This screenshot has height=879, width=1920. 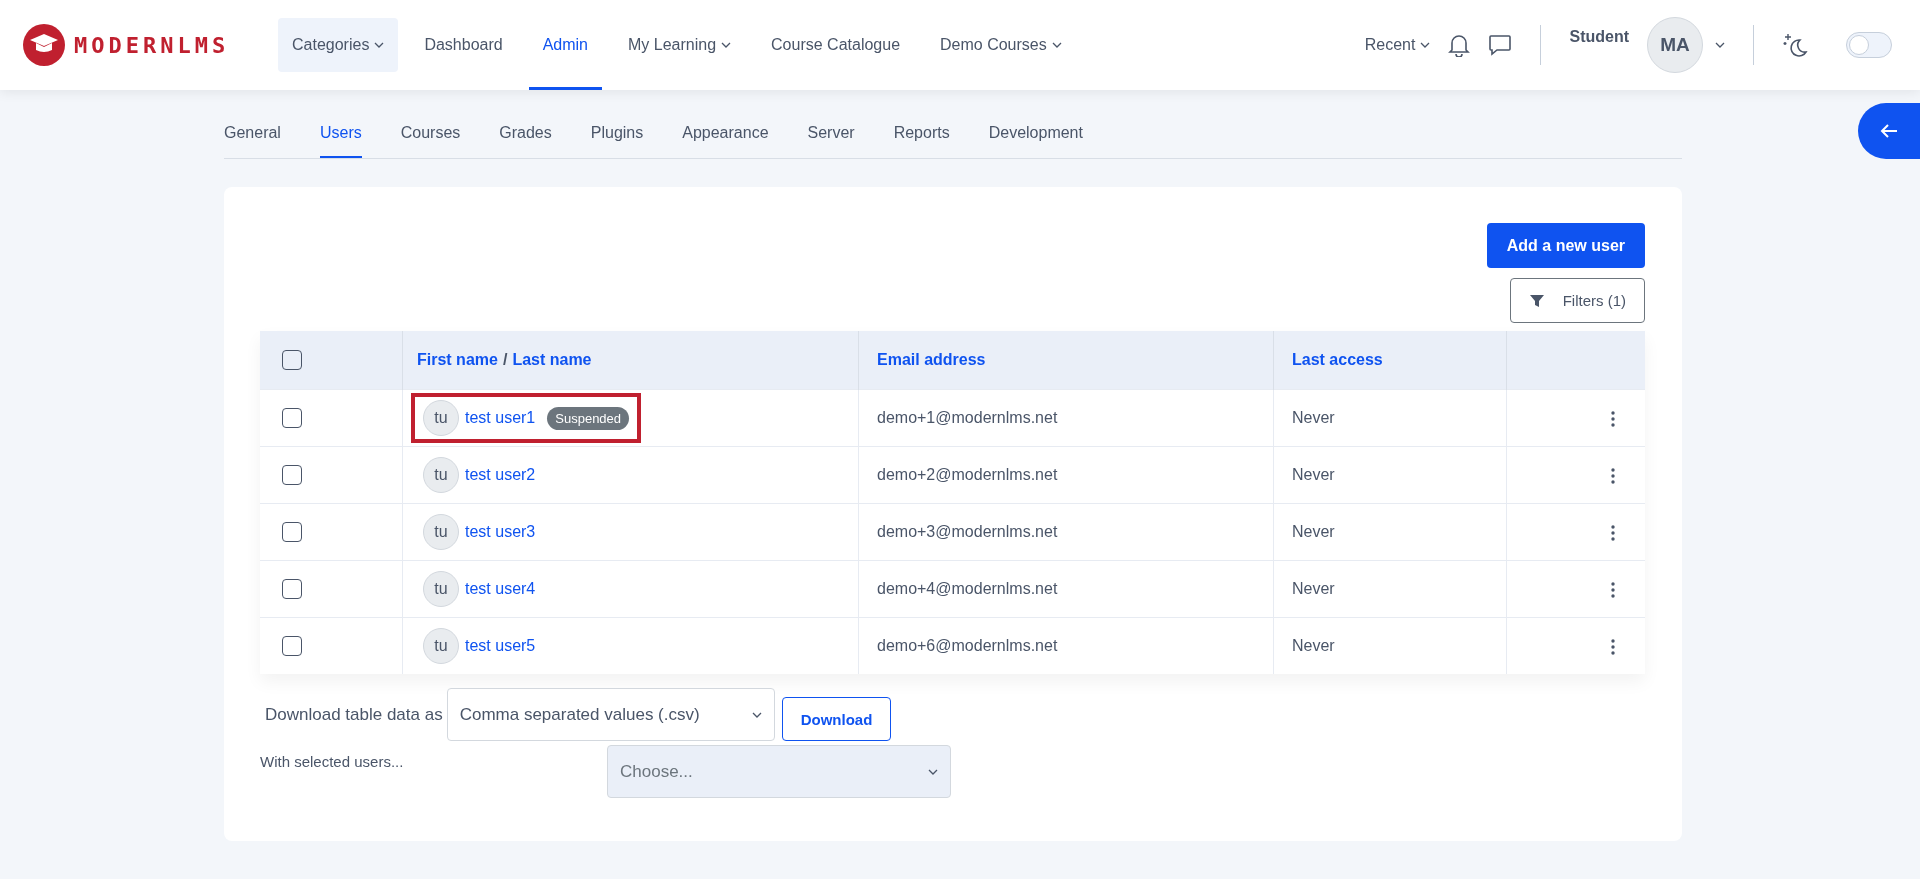 What do you see at coordinates (725, 141) in the screenshot?
I see `admin-tab: Appearance` at bounding box center [725, 141].